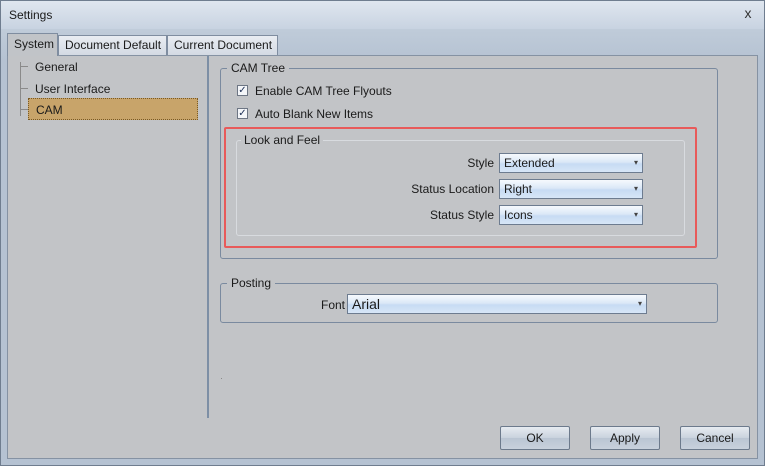 The width and height of the screenshot is (765, 466). What do you see at coordinates (625, 438) in the screenshot?
I see `apply-button: Apply` at bounding box center [625, 438].